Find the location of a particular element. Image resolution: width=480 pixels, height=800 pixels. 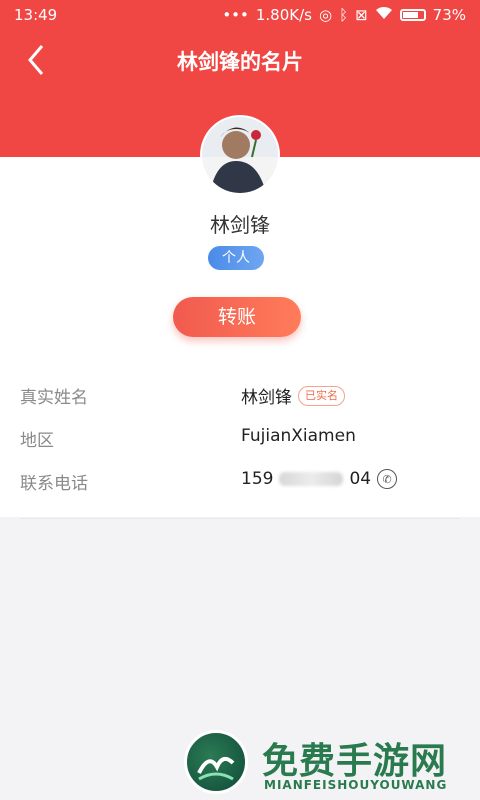

transfer-button: 转账 is located at coordinates (237, 317).